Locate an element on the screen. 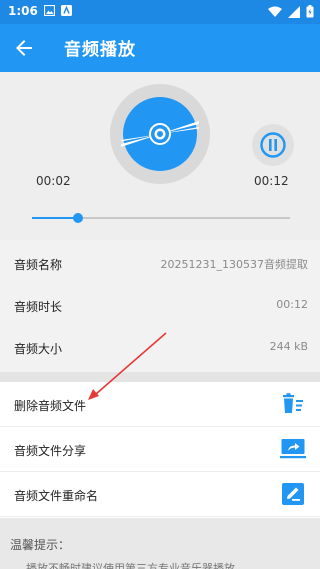 The image size is (320, 569). rename-audio-label: 音频文件重命名 is located at coordinates (56, 496).